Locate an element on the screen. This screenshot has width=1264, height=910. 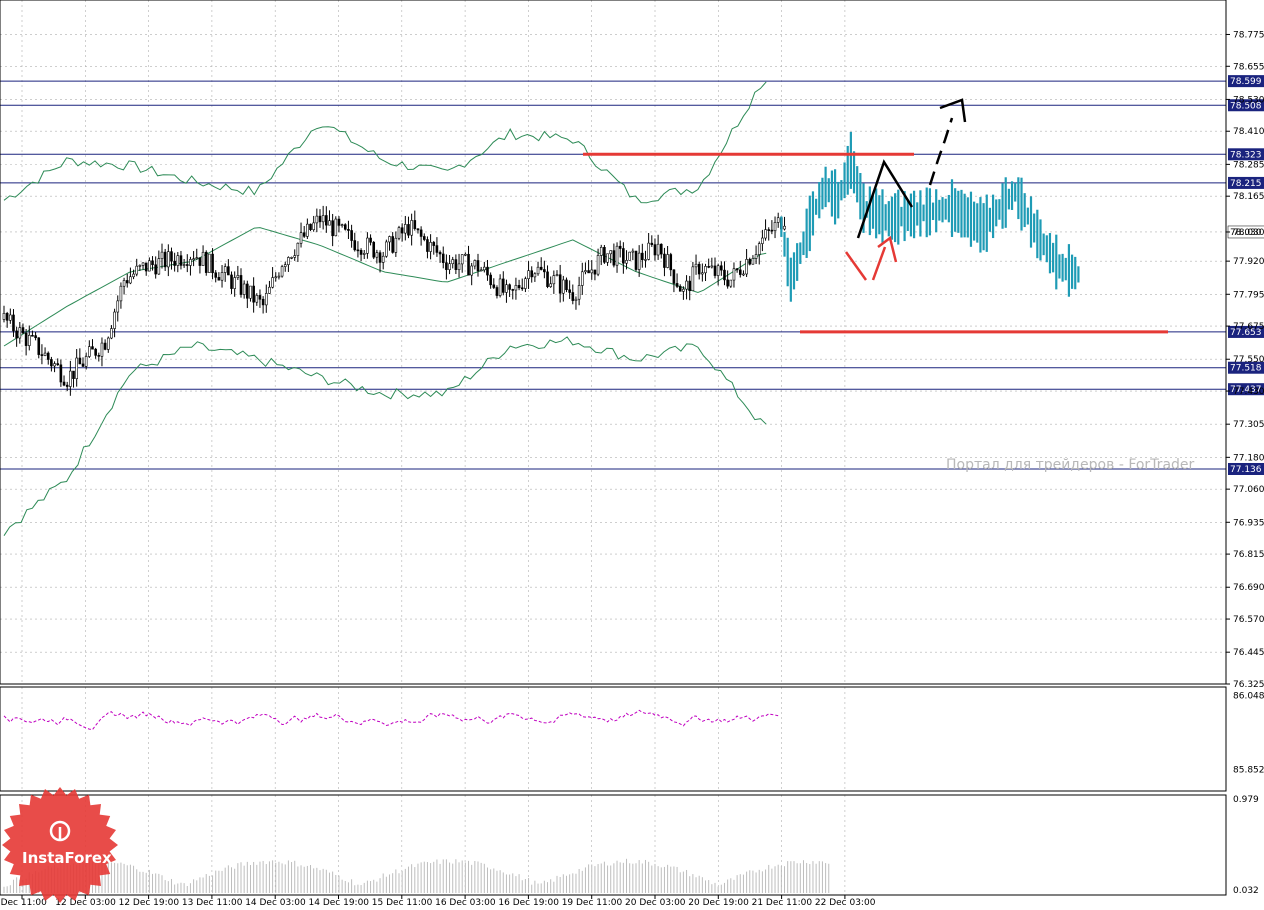
logo-badge is located at coordinates (60, 845).